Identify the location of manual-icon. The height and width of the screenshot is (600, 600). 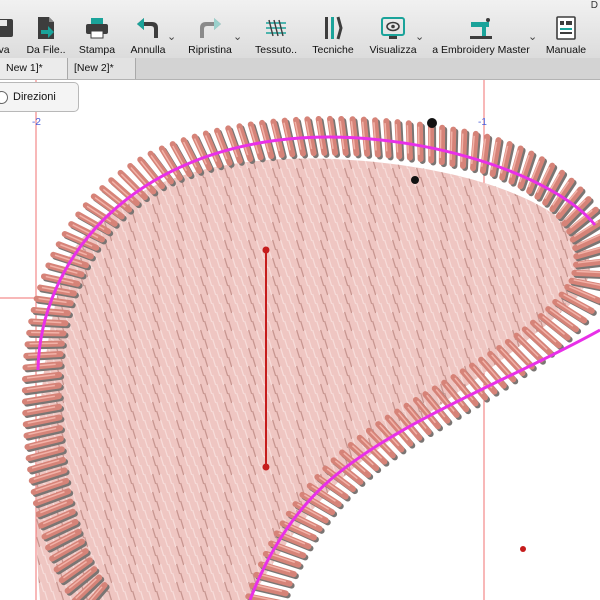
(566, 28).